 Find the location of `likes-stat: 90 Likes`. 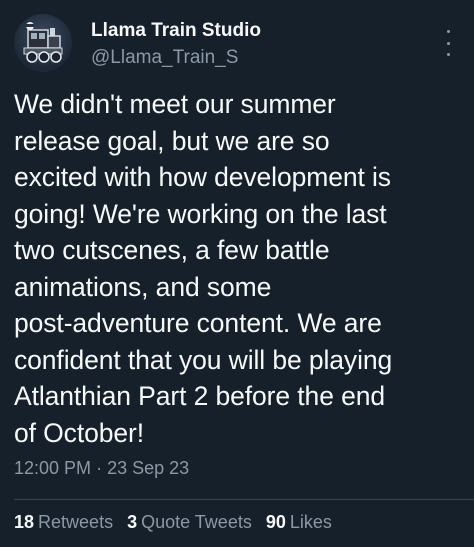

likes-stat: 90 Likes is located at coordinates (299, 522).